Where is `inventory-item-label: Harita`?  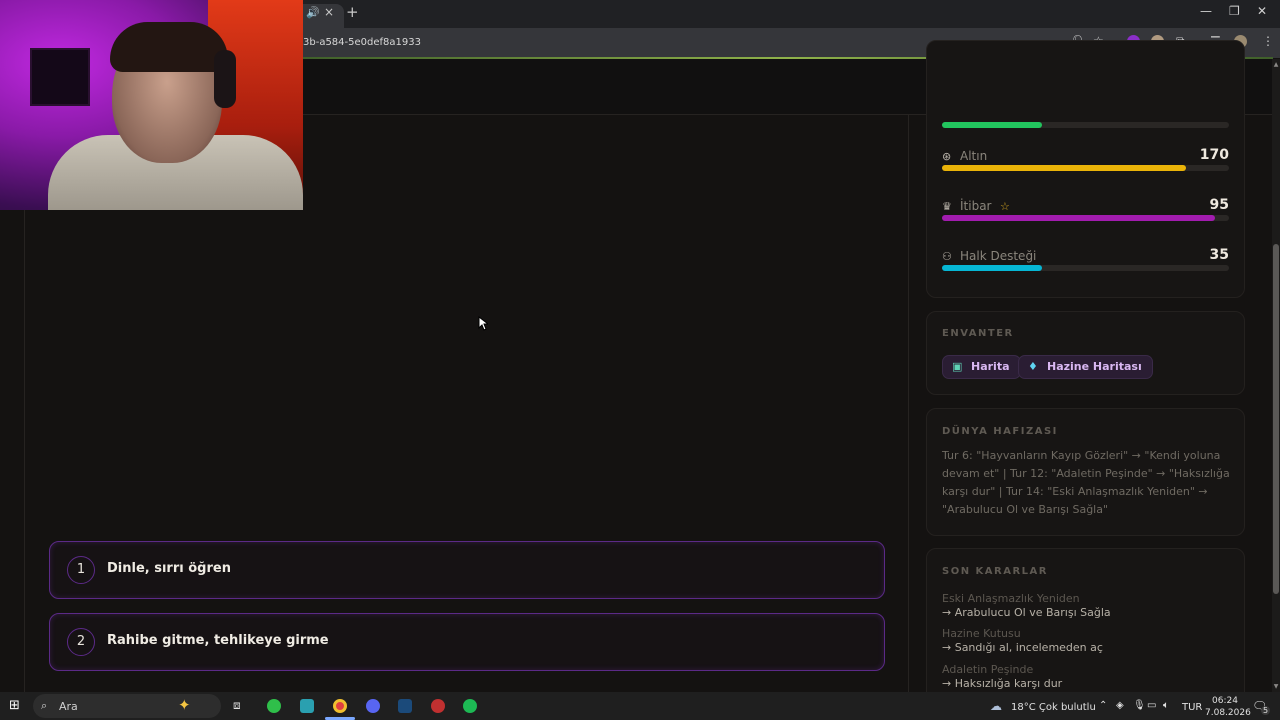 inventory-item-label: Harita is located at coordinates (990, 366).